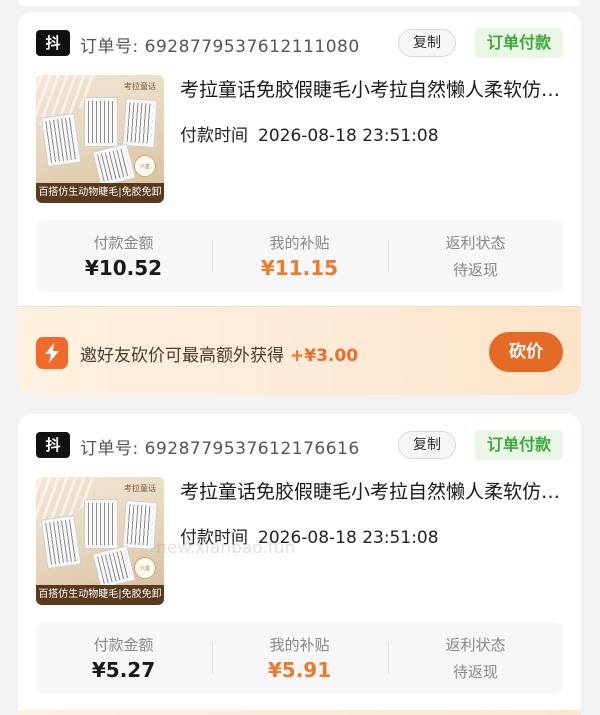 The image size is (600, 715). I want to click on order-number: 订单号: 6928779537612176616, so click(220, 446).